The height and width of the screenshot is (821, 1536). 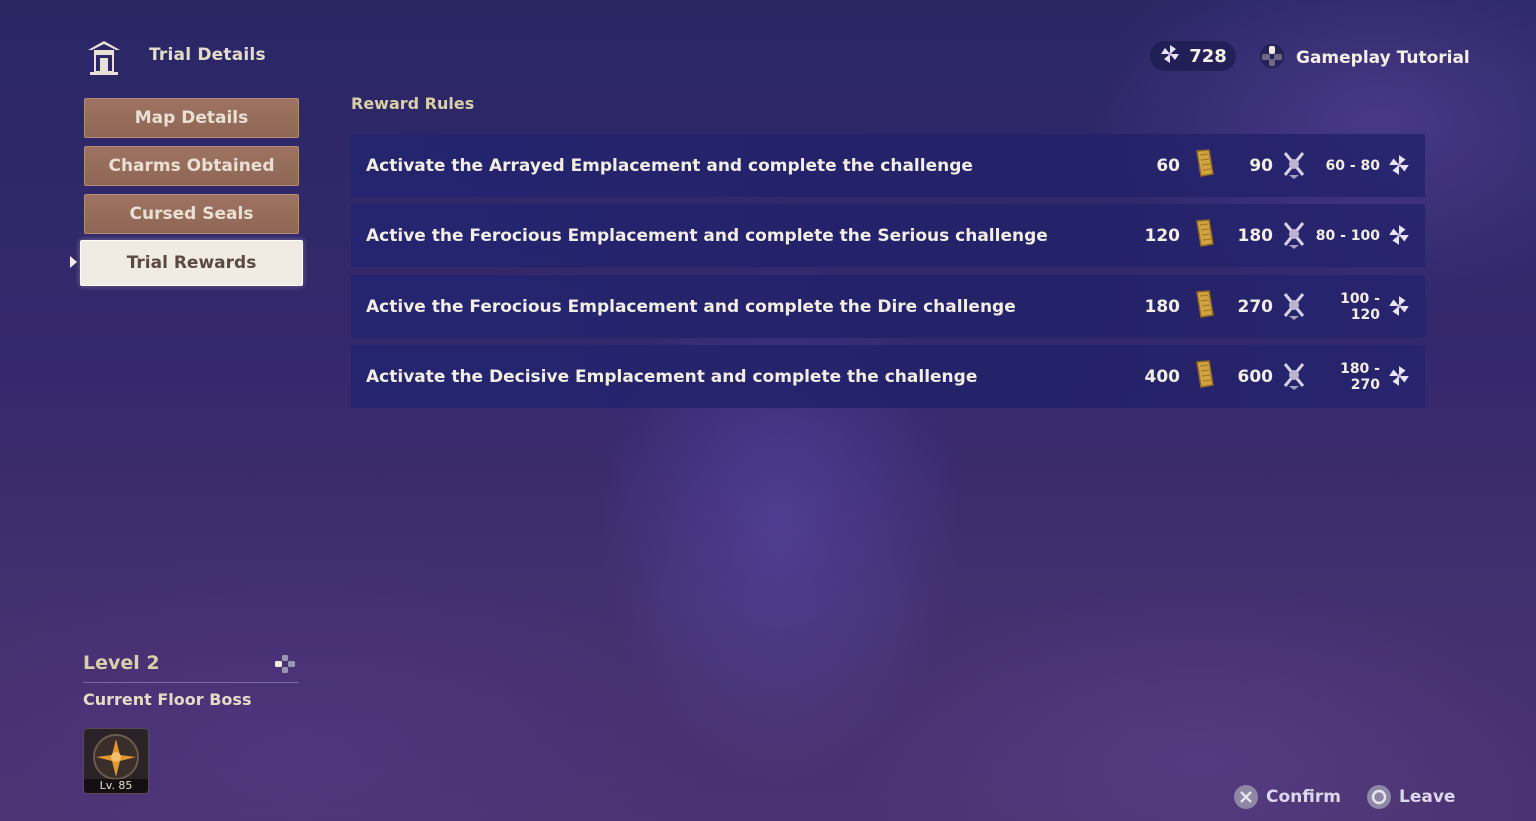 I want to click on boss-portrait: Lv. 85, so click(x=116, y=761).